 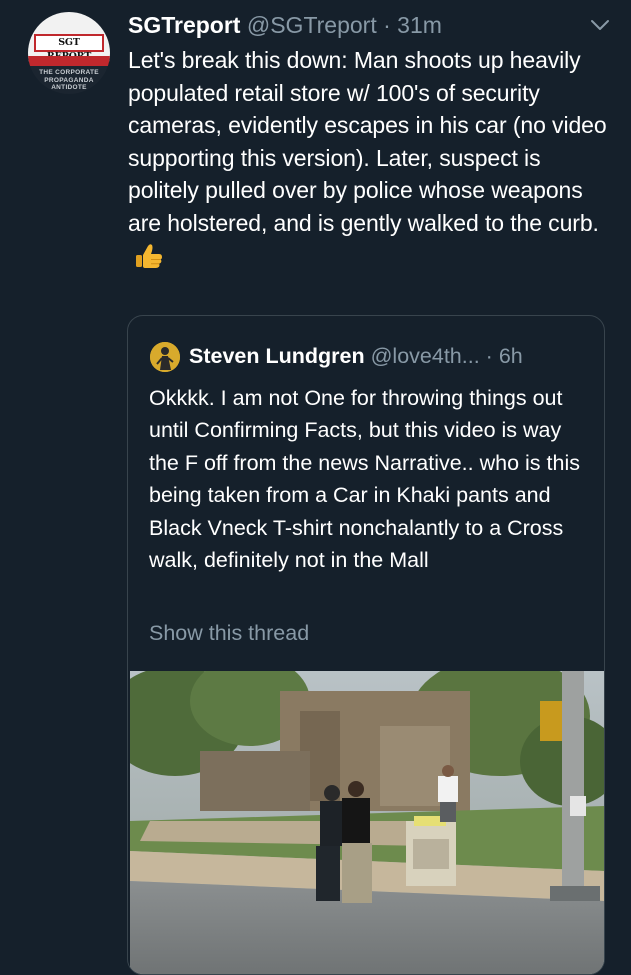 What do you see at coordinates (149, 255) in the screenshot?
I see `thumbs-up-icon` at bounding box center [149, 255].